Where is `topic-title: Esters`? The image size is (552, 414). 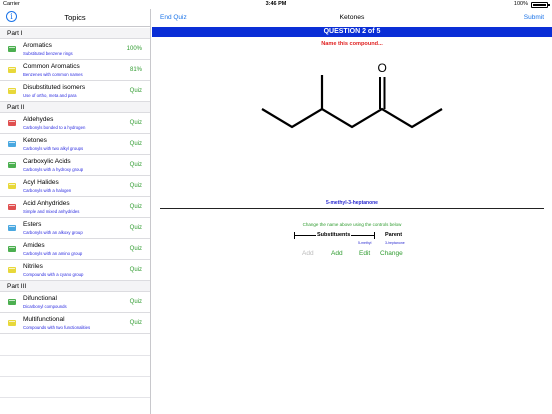
topic-title: Esters is located at coordinates (32, 224).